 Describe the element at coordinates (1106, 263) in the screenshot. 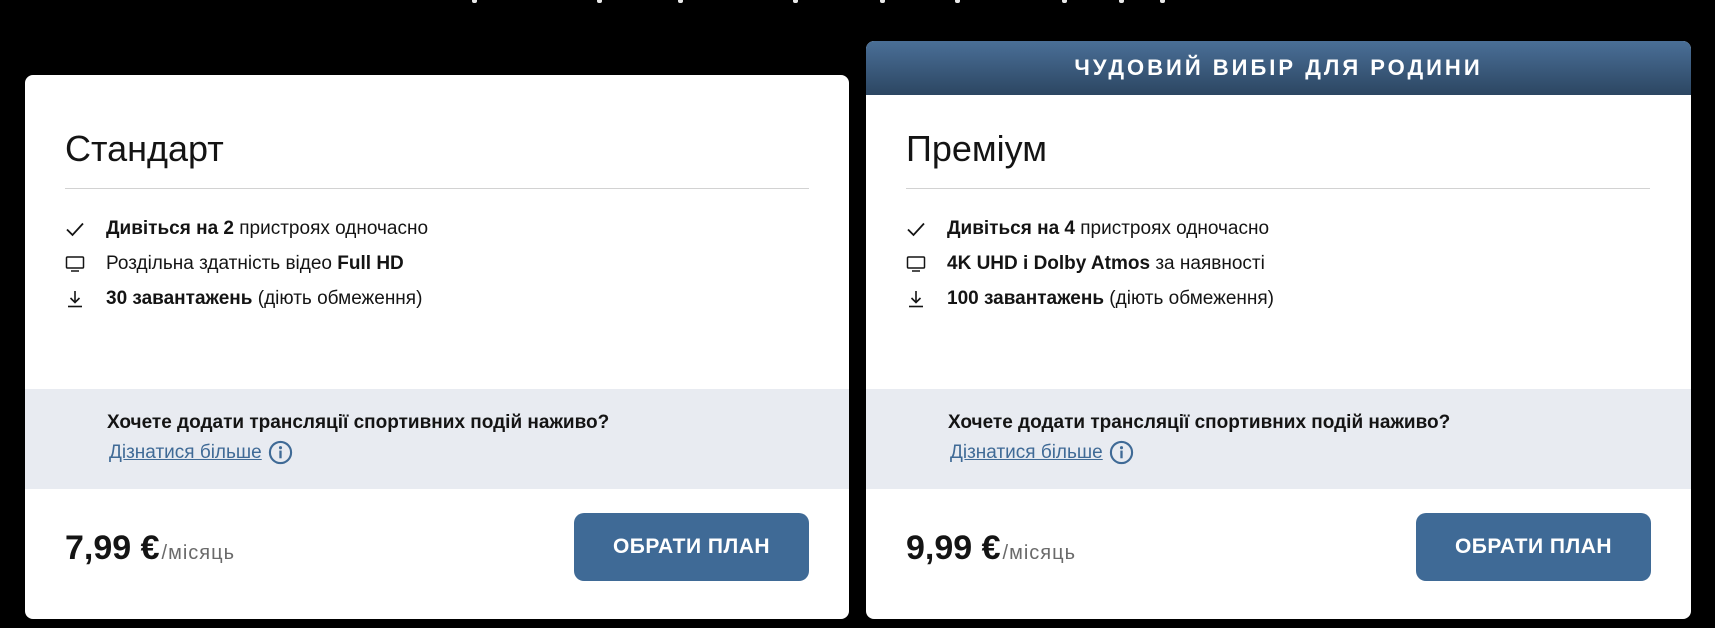

I see `feature-text: 4K UHD і Dolby Atmos за наявності` at that location.